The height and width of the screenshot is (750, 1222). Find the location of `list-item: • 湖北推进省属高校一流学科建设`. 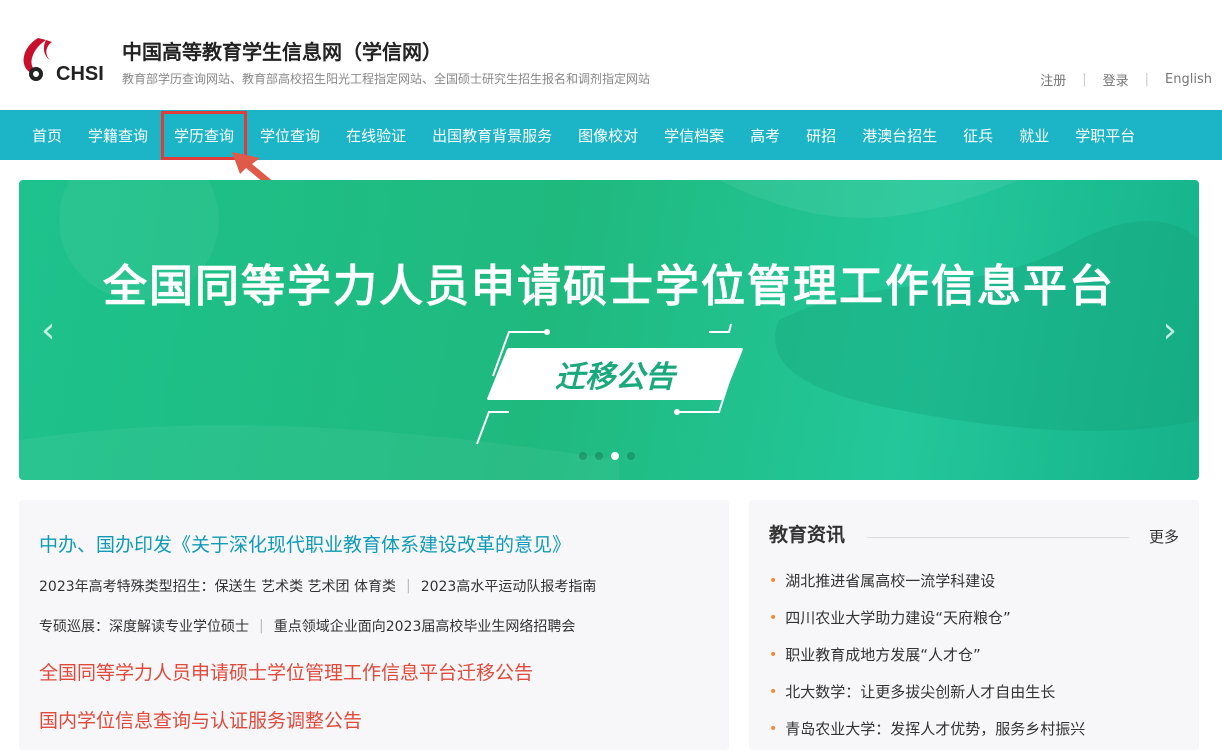

list-item: • 湖北推进省属高校一流学科建设 is located at coordinates (927, 580).